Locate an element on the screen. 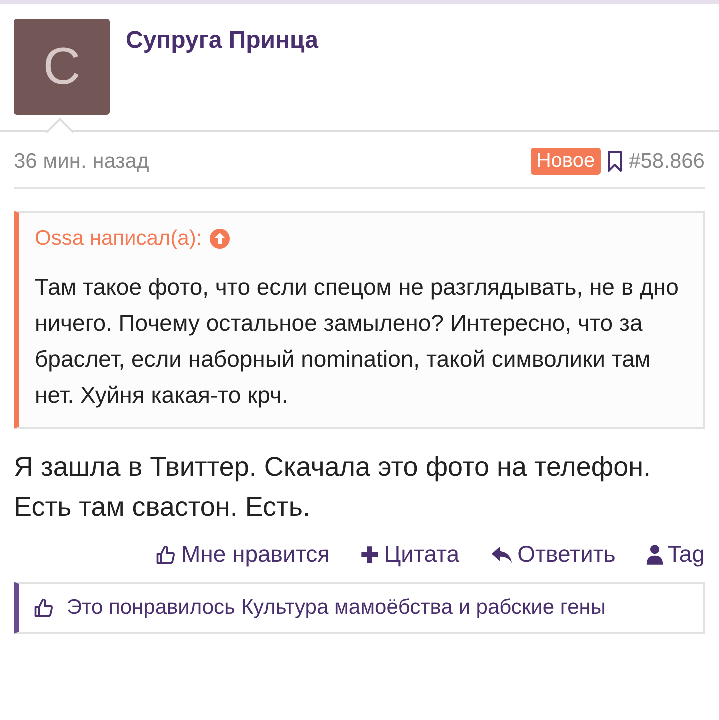 Image resolution: width=719 pixels, height=720 pixels. action-link: Мне нравится is located at coordinates (242, 554).